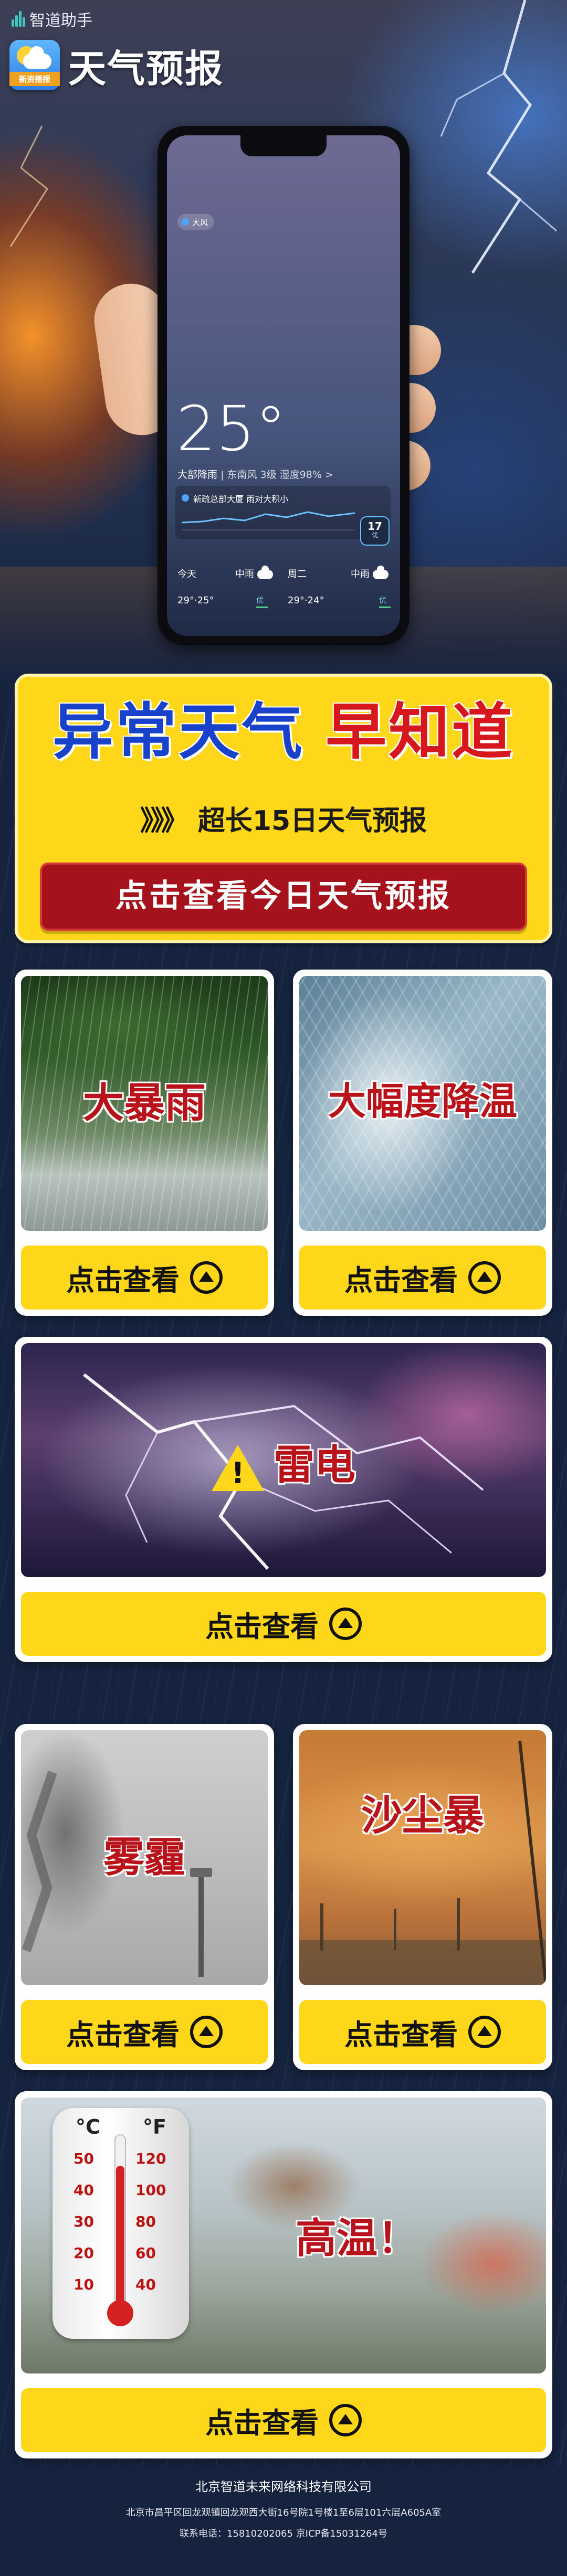 The height and width of the screenshot is (2576, 567). I want to click on alert-text: 新疏总部大厦 雨对大积小, so click(241, 499).